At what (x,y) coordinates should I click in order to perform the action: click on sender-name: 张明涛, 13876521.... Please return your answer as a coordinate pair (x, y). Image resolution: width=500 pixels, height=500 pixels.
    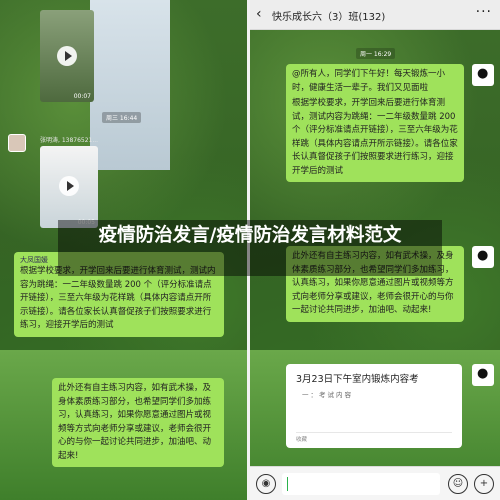
    Looking at the image, I should click on (69, 140).